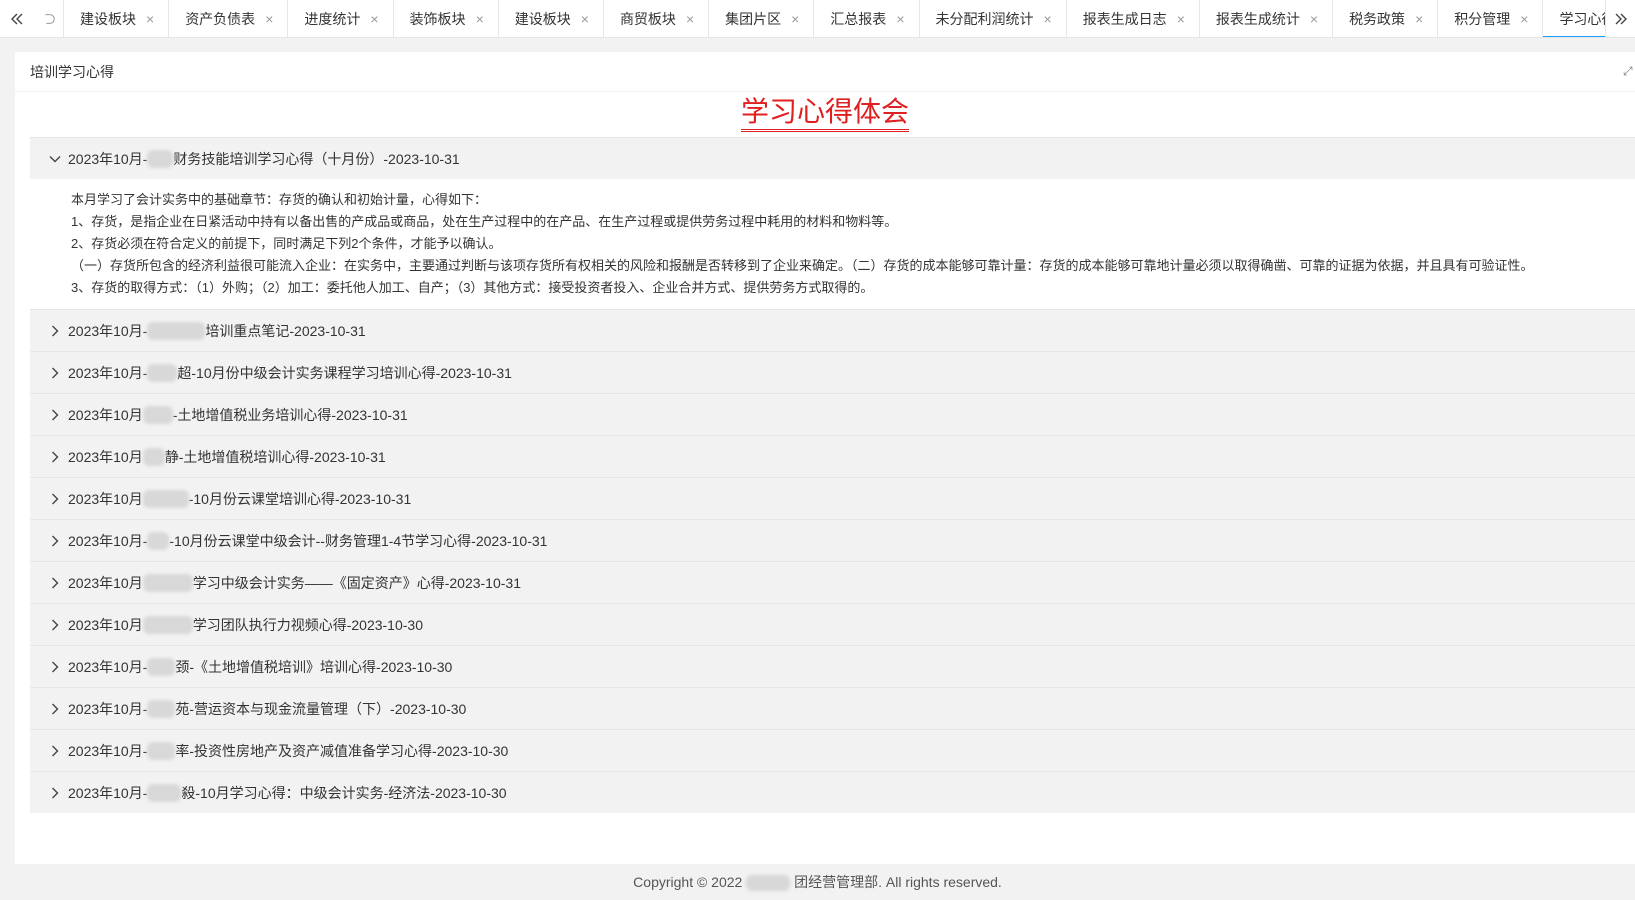  What do you see at coordinates (825, 72) in the screenshot?
I see `panel-header: 培训学习心得 ⤢` at bounding box center [825, 72].